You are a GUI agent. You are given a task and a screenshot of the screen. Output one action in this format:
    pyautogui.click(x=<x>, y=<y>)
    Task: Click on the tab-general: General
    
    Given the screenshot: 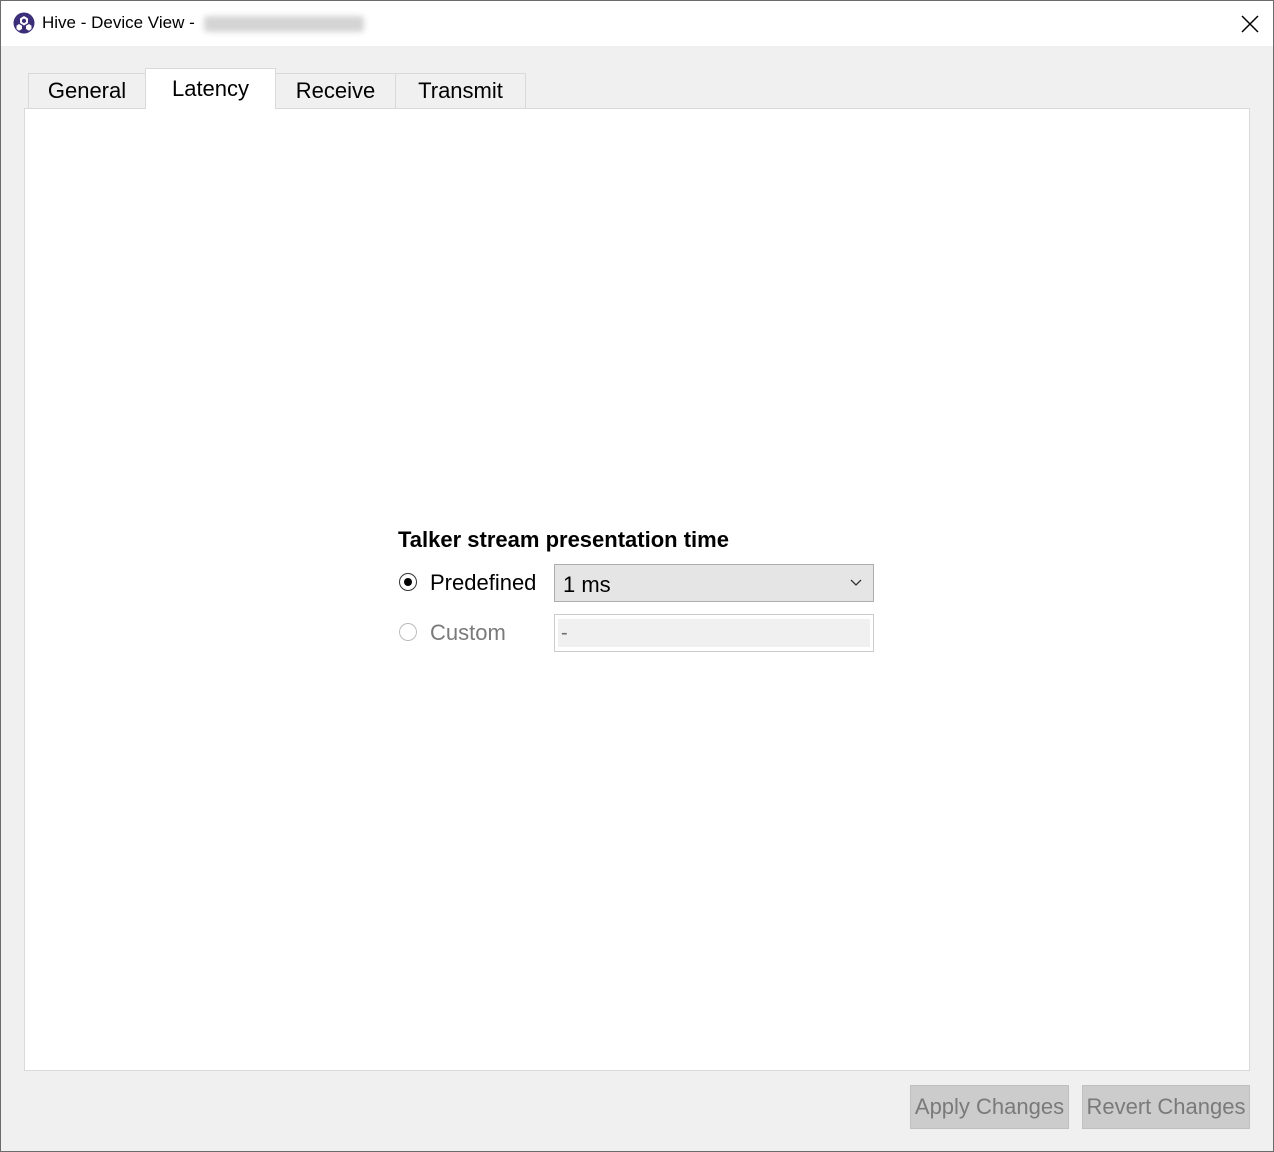 What is the action you would take?
    pyautogui.click(x=87, y=90)
    